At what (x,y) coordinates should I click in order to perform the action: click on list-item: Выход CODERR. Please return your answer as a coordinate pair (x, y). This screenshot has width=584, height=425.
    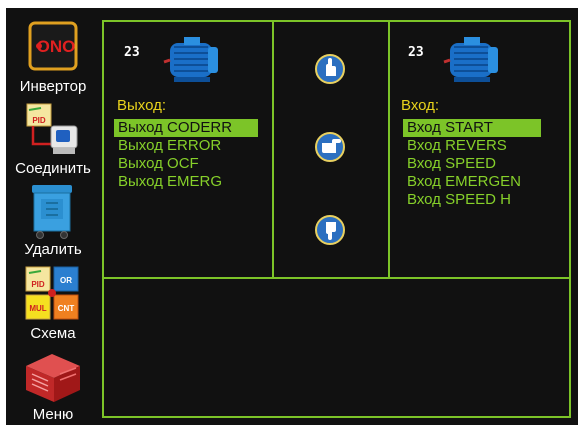
    Looking at the image, I should click on (186, 128).